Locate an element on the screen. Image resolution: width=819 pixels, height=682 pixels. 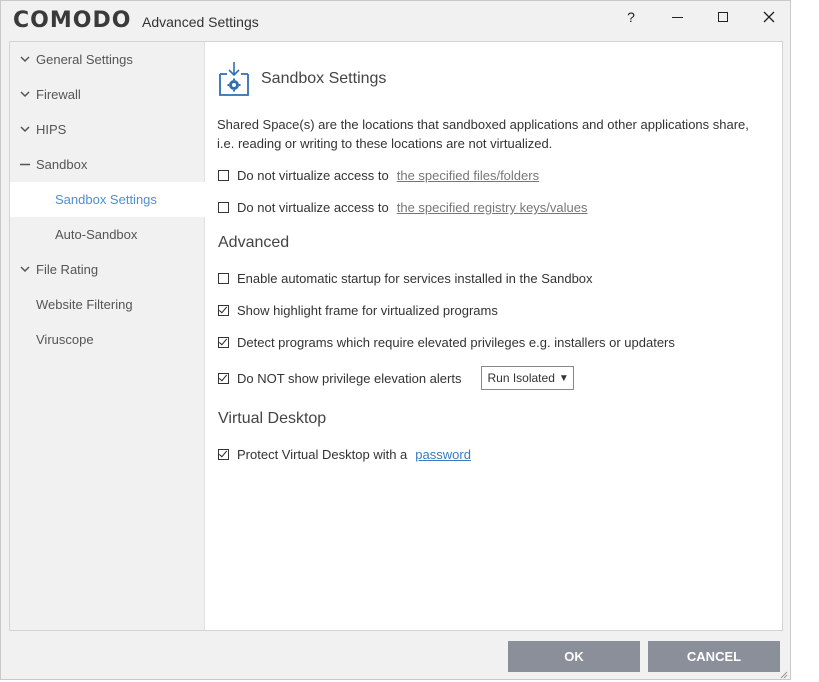
comodo-logo: COMODO is located at coordinates (72, 20).